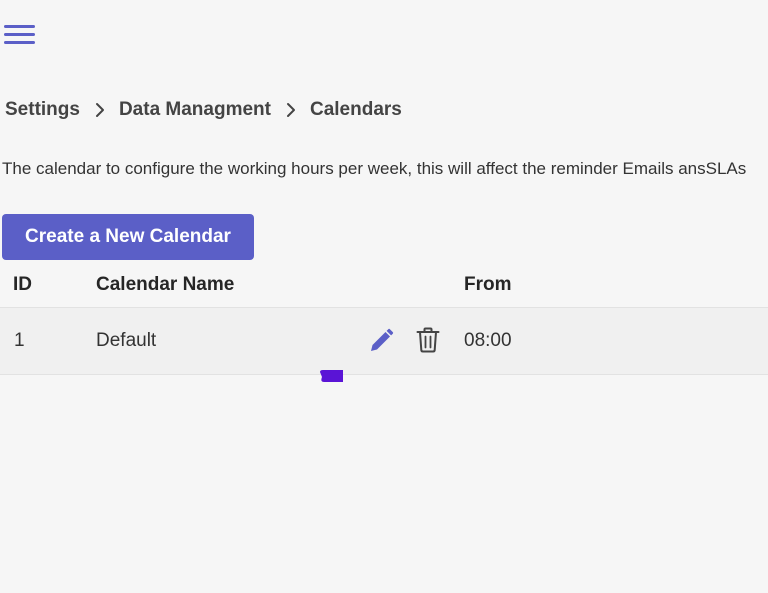  What do you see at coordinates (22, 285) in the screenshot?
I see `column-header-id: ID` at bounding box center [22, 285].